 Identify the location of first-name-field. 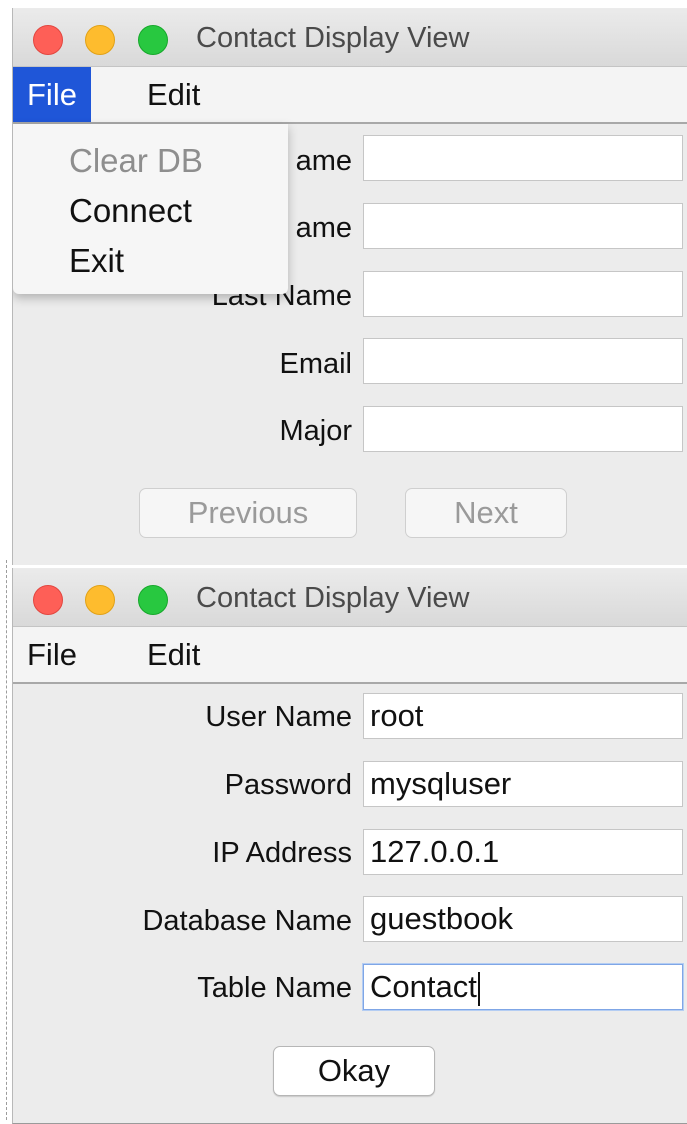
(523, 158).